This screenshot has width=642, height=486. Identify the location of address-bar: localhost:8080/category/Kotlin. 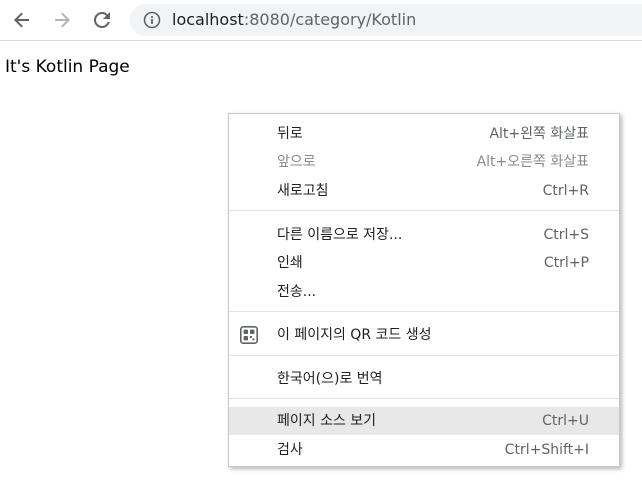
(386, 20).